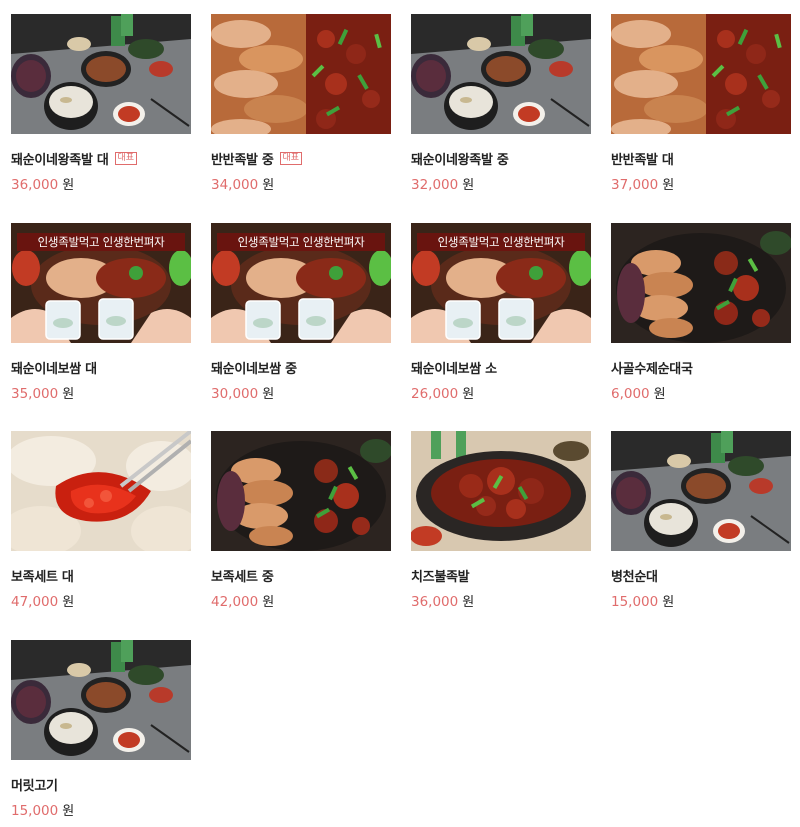  I want to click on product-card-5: 인생족발먹고 인생한번펴자 돼순이네보쌈 대 35,000 원, so click(101, 312).